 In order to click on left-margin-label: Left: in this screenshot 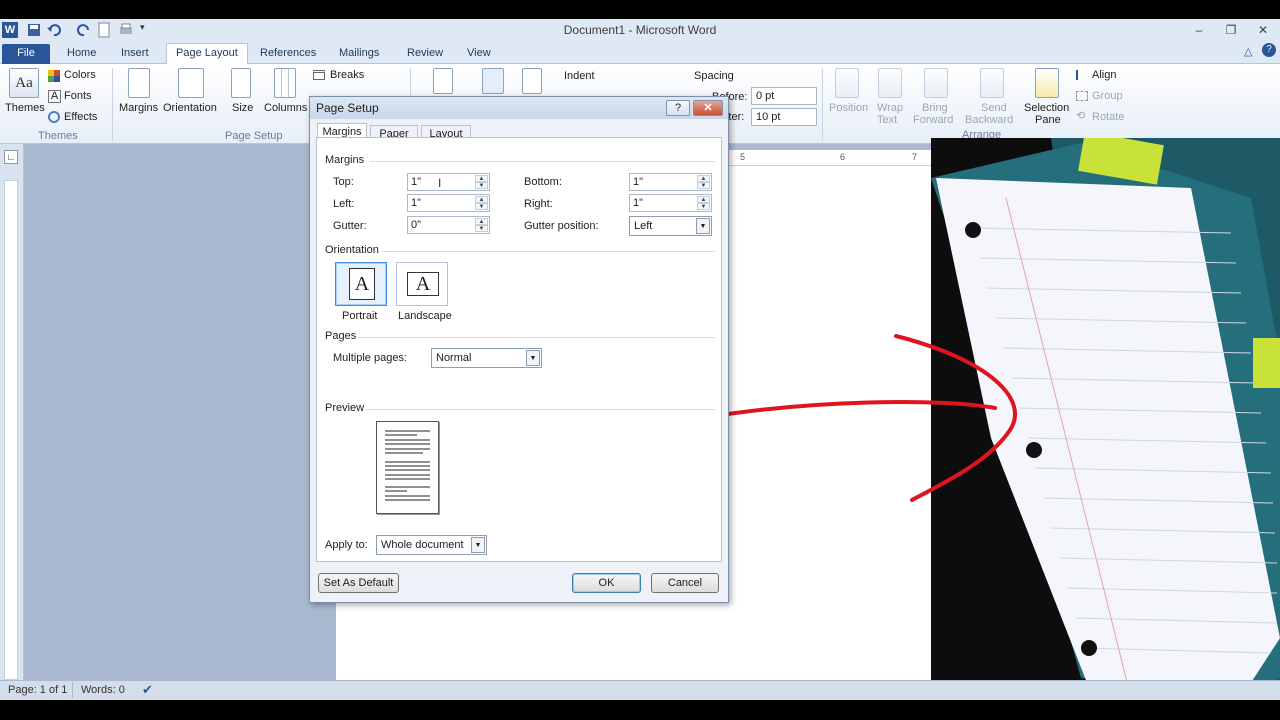, I will do `click(344, 204)`.